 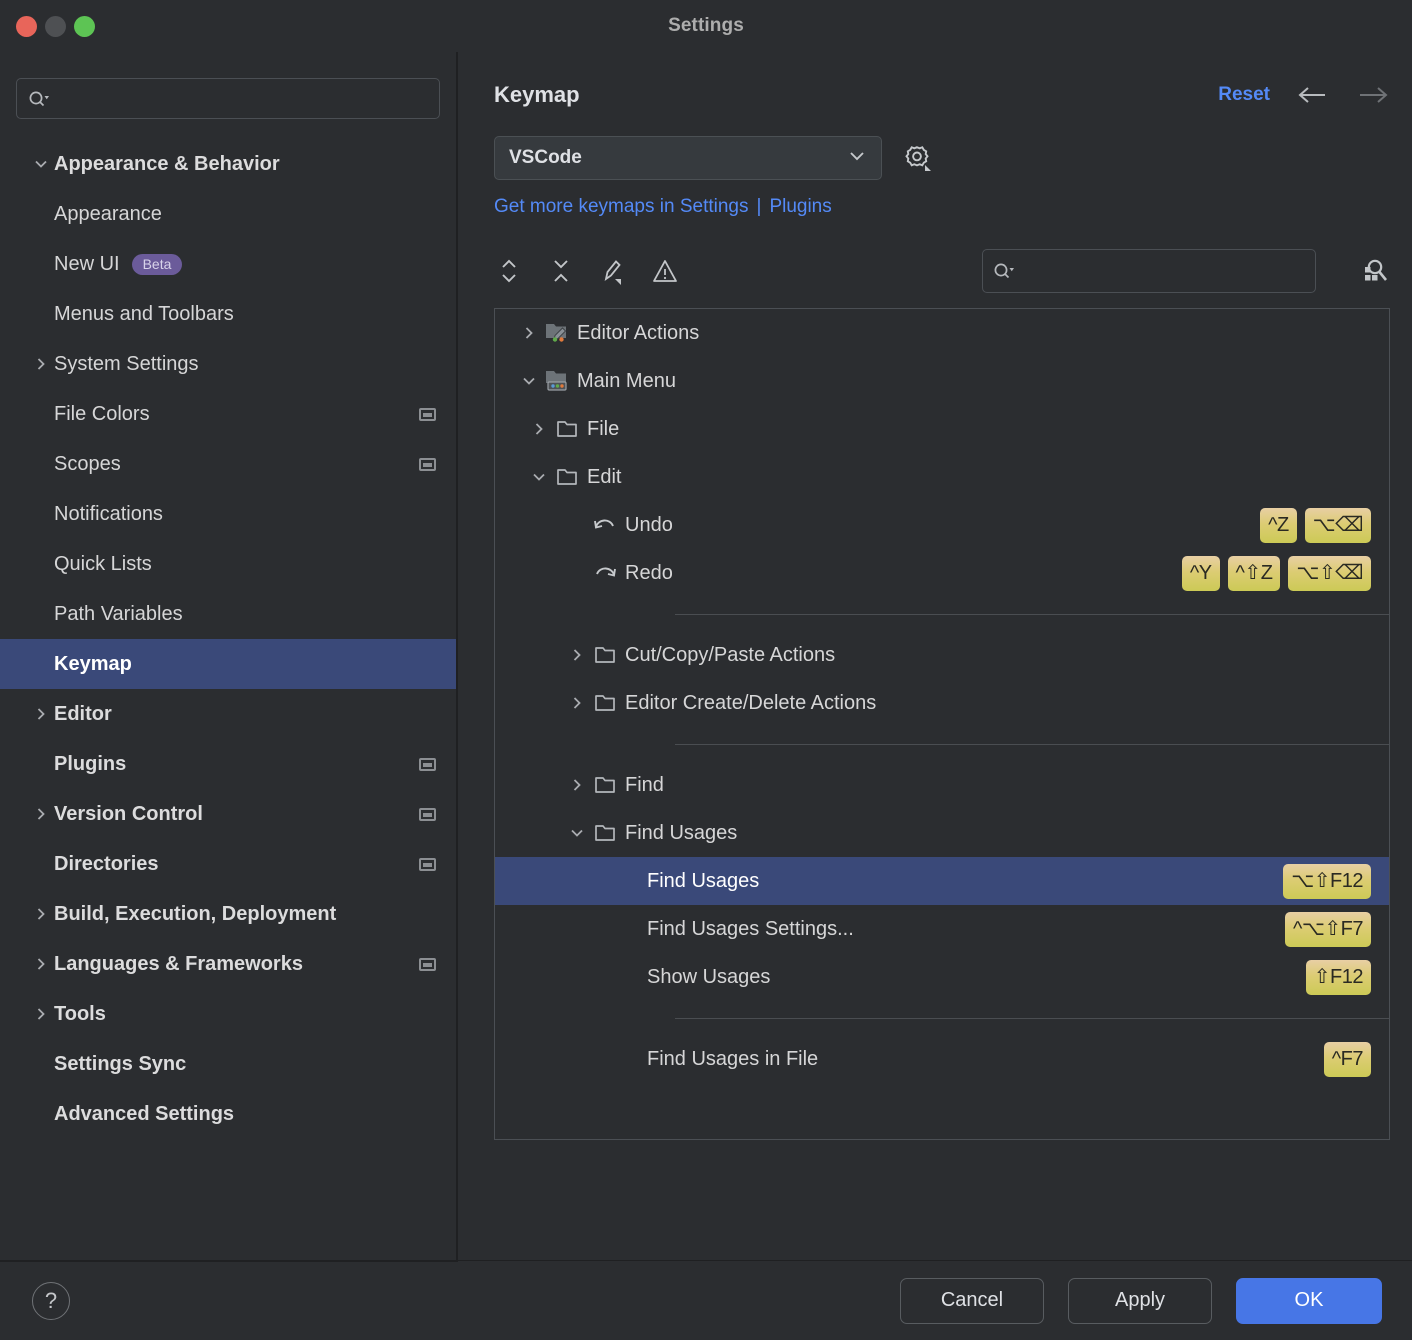 What do you see at coordinates (1160, 271) in the screenshot?
I see `tree-search-input` at bounding box center [1160, 271].